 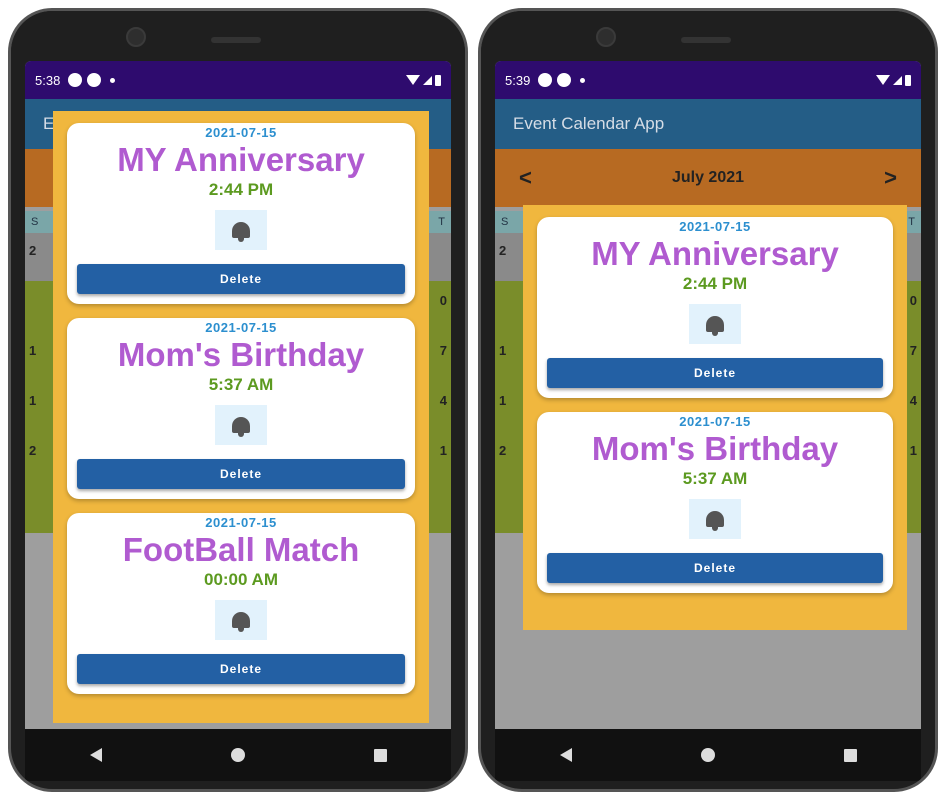 I want to click on status-bar: 5:38, so click(x=238, y=80).